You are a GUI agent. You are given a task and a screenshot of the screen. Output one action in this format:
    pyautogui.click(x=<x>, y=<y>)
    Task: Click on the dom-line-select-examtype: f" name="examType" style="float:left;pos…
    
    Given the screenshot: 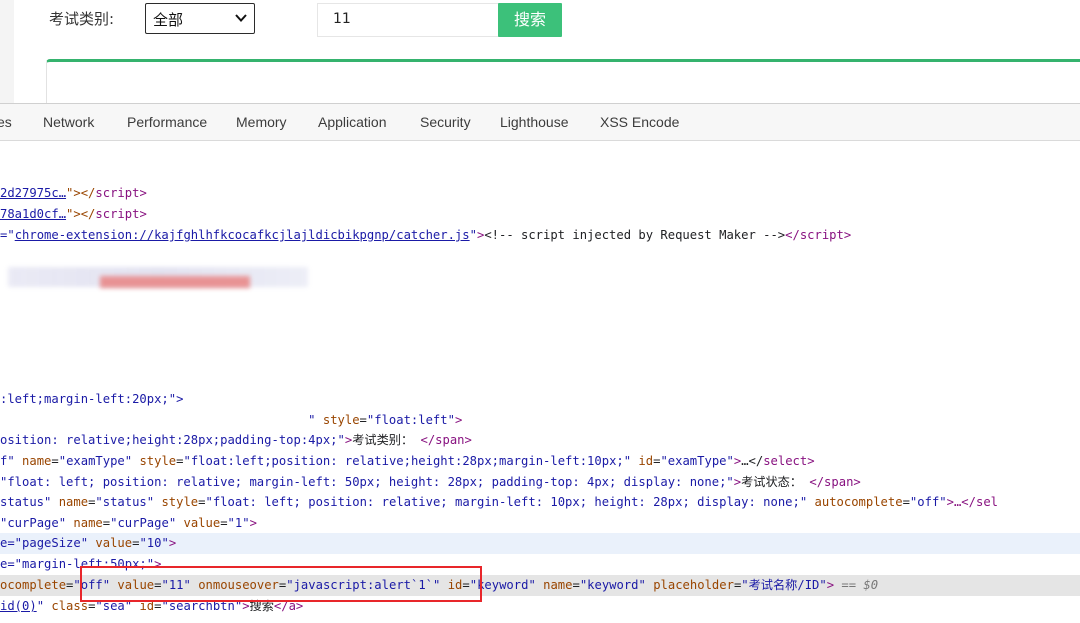 What is the action you would take?
    pyautogui.click(x=540, y=461)
    